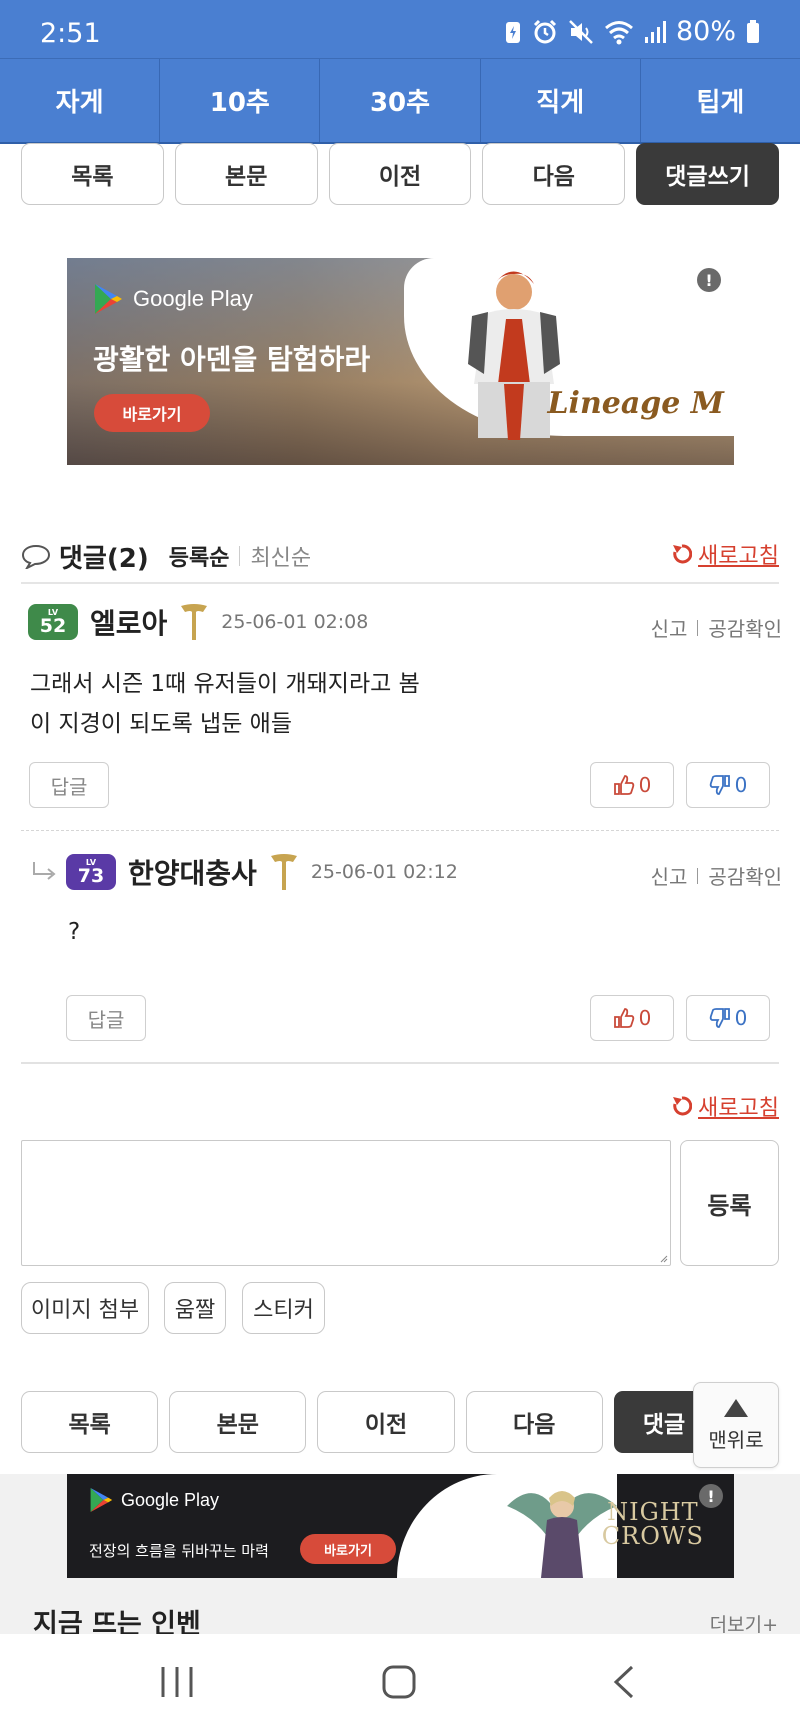  I want to click on comments-title-text: 댓글, so click(83, 558).